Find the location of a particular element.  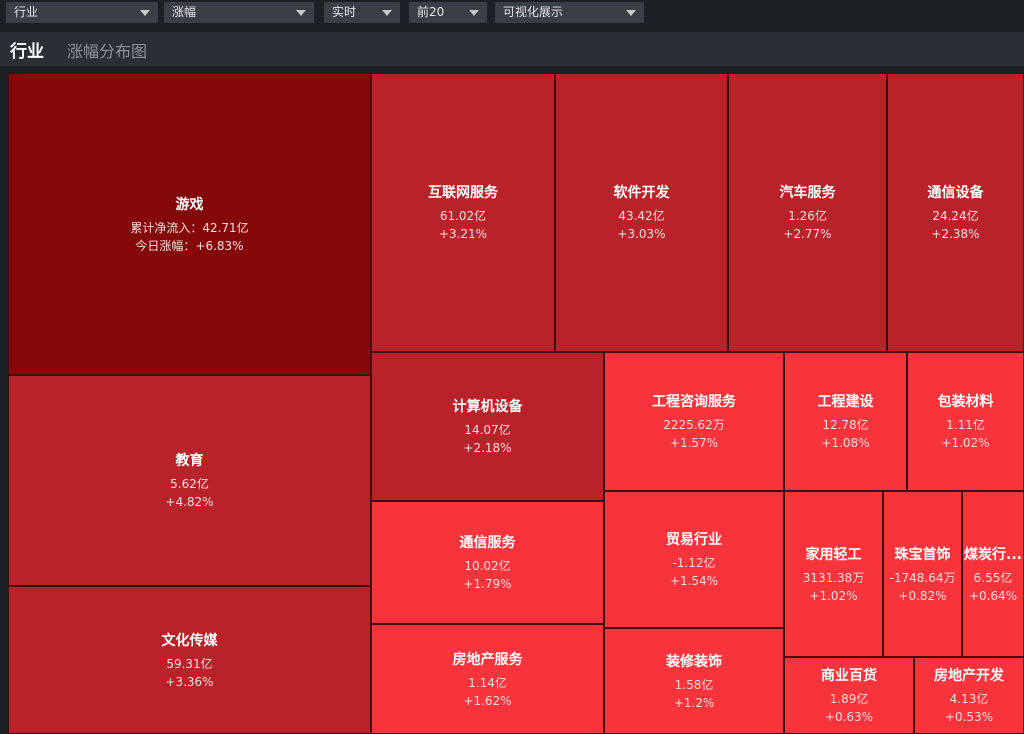

treemap-tile: 包装材料 1.11亿 +1.02% is located at coordinates (965, 421).